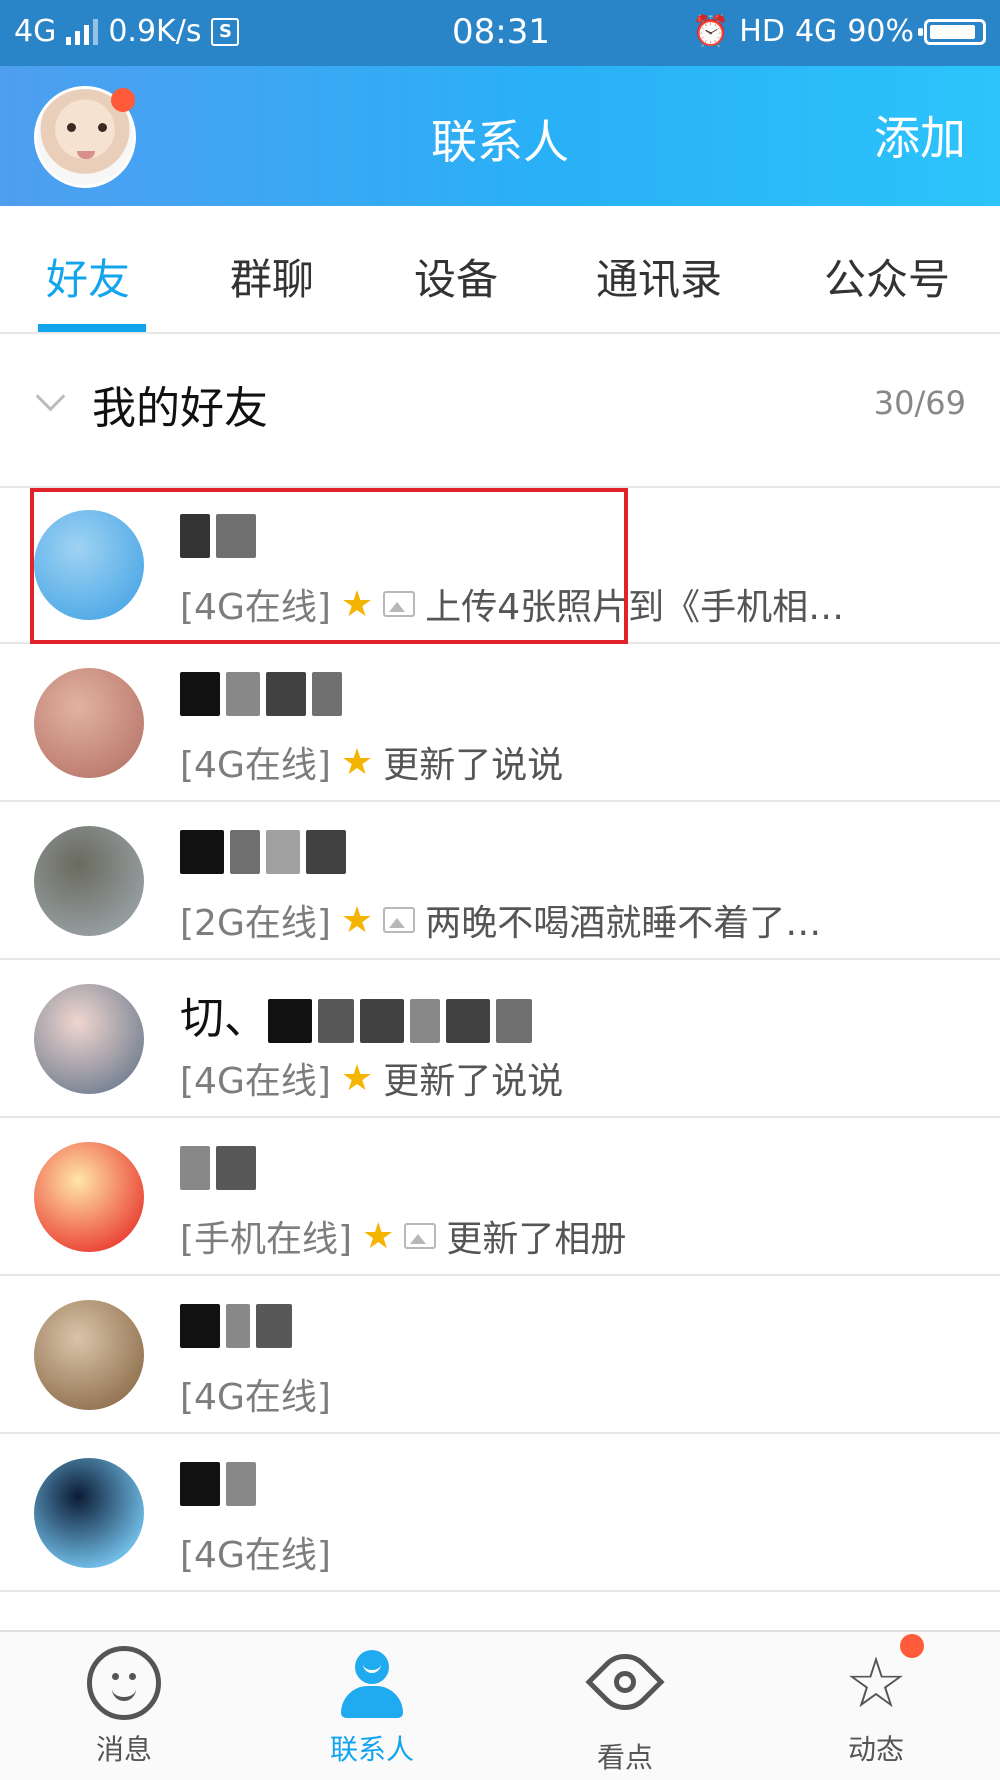  Describe the element at coordinates (500, 270) in the screenshot. I see `tab-bar: 好友 群聊 设备 通讯录 公众号` at that location.